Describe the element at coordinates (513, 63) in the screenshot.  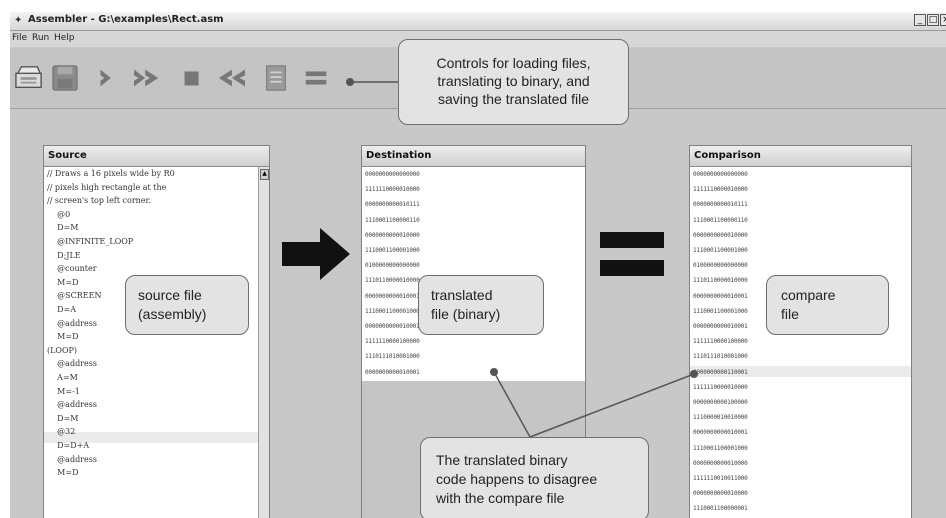
I see `controls-callout-line-1: Controls for loading files,` at that location.